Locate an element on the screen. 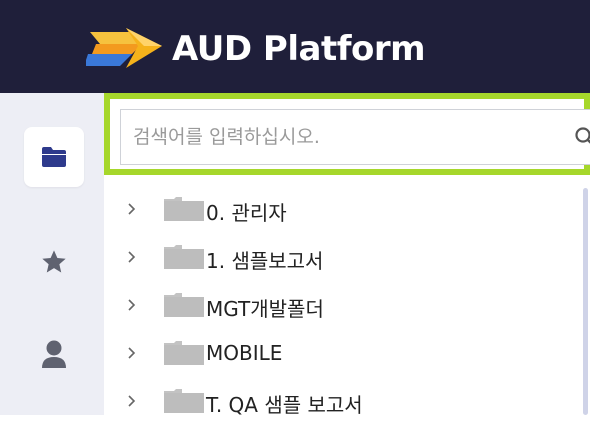 The image size is (590, 423). sidebar-item-favorites is located at coordinates (54, 262).